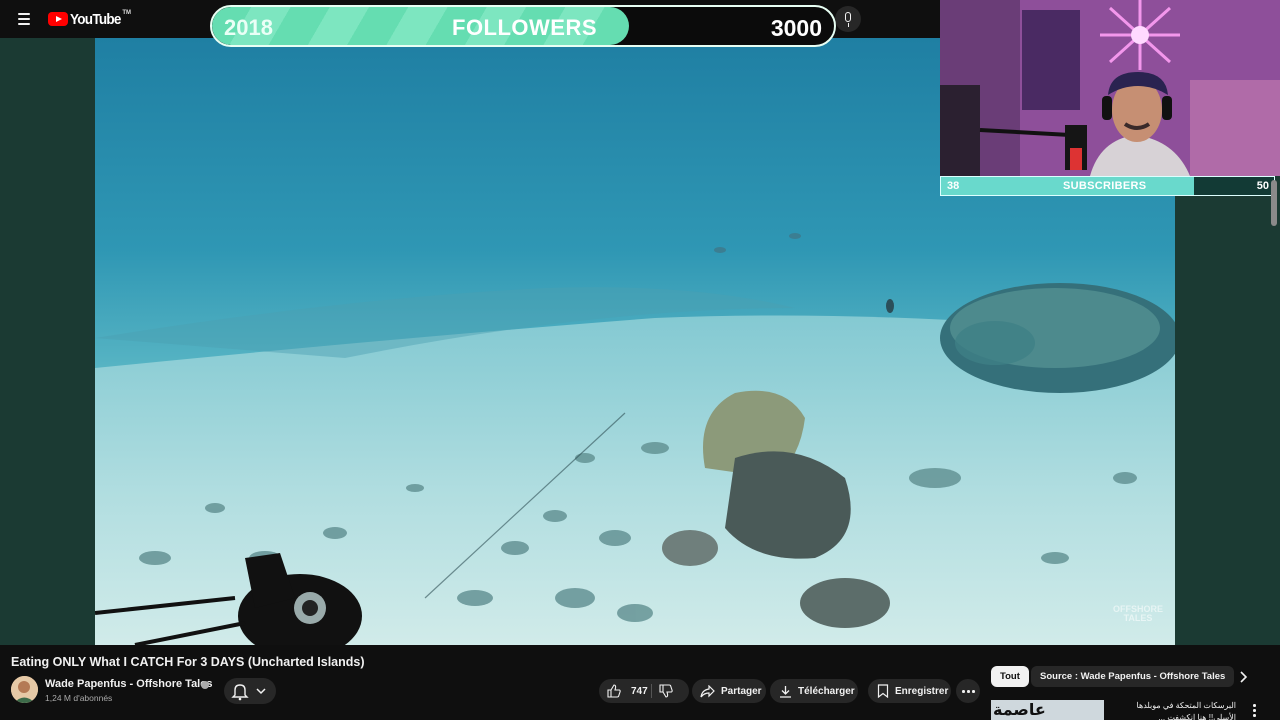 The image size is (1280, 720). I want to click on thumbs-up-icon, so click(614, 691).